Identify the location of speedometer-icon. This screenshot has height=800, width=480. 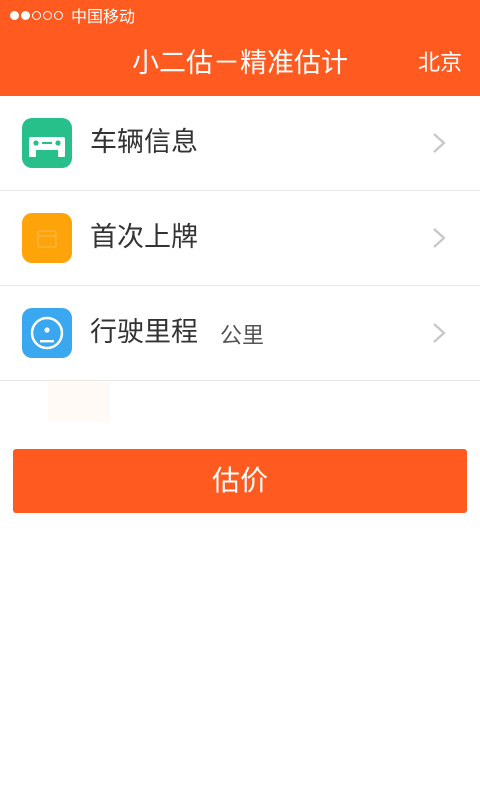
(47, 333).